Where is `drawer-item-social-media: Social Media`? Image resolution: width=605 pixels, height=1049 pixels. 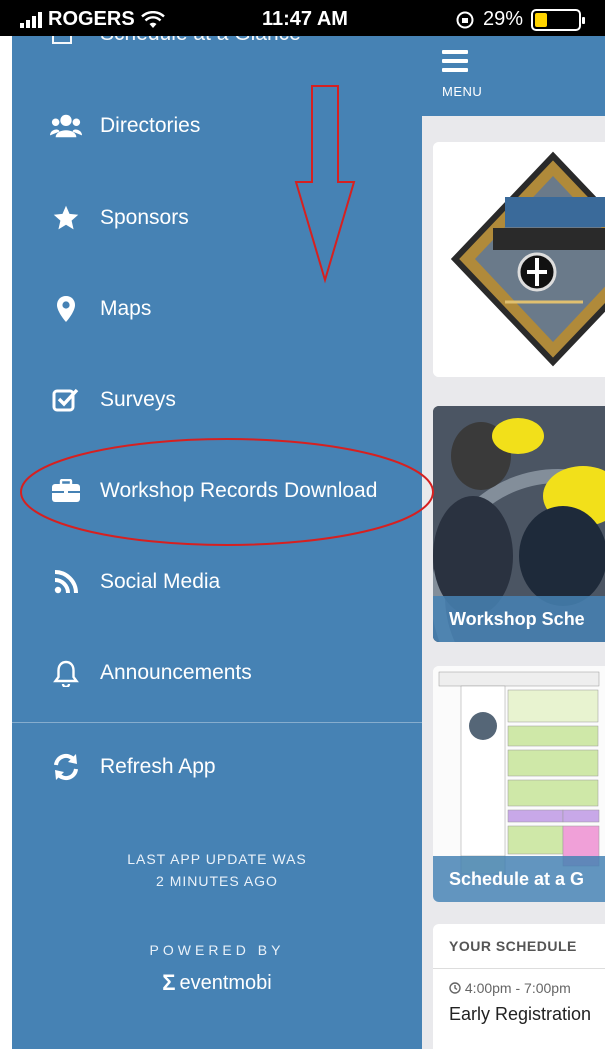
drawer-item-social-media: Social Media is located at coordinates (217, 582).